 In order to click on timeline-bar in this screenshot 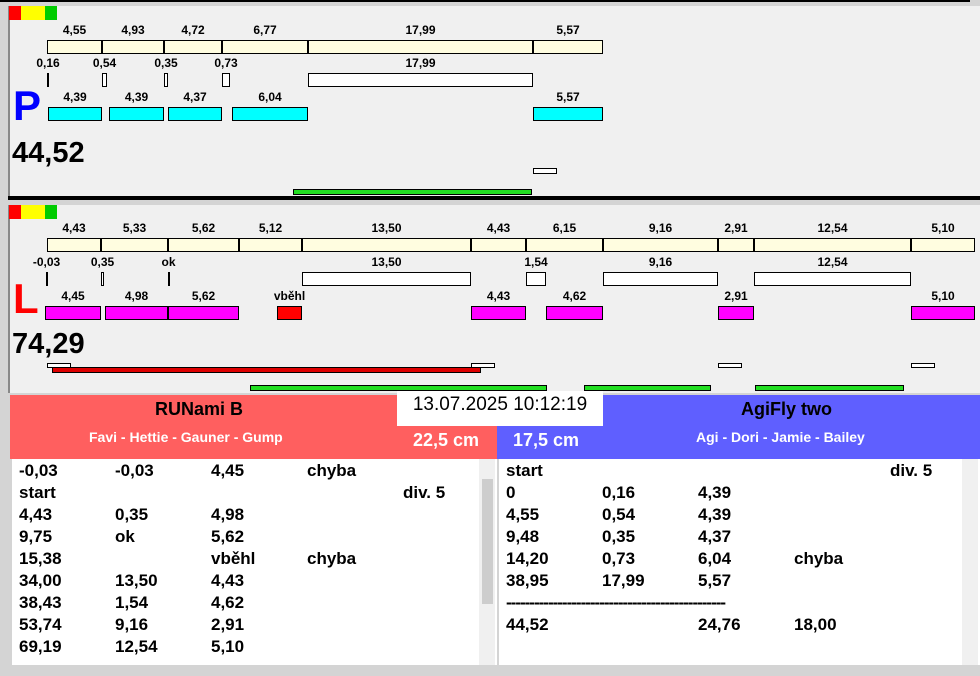, I will do `click(647, 388)`.